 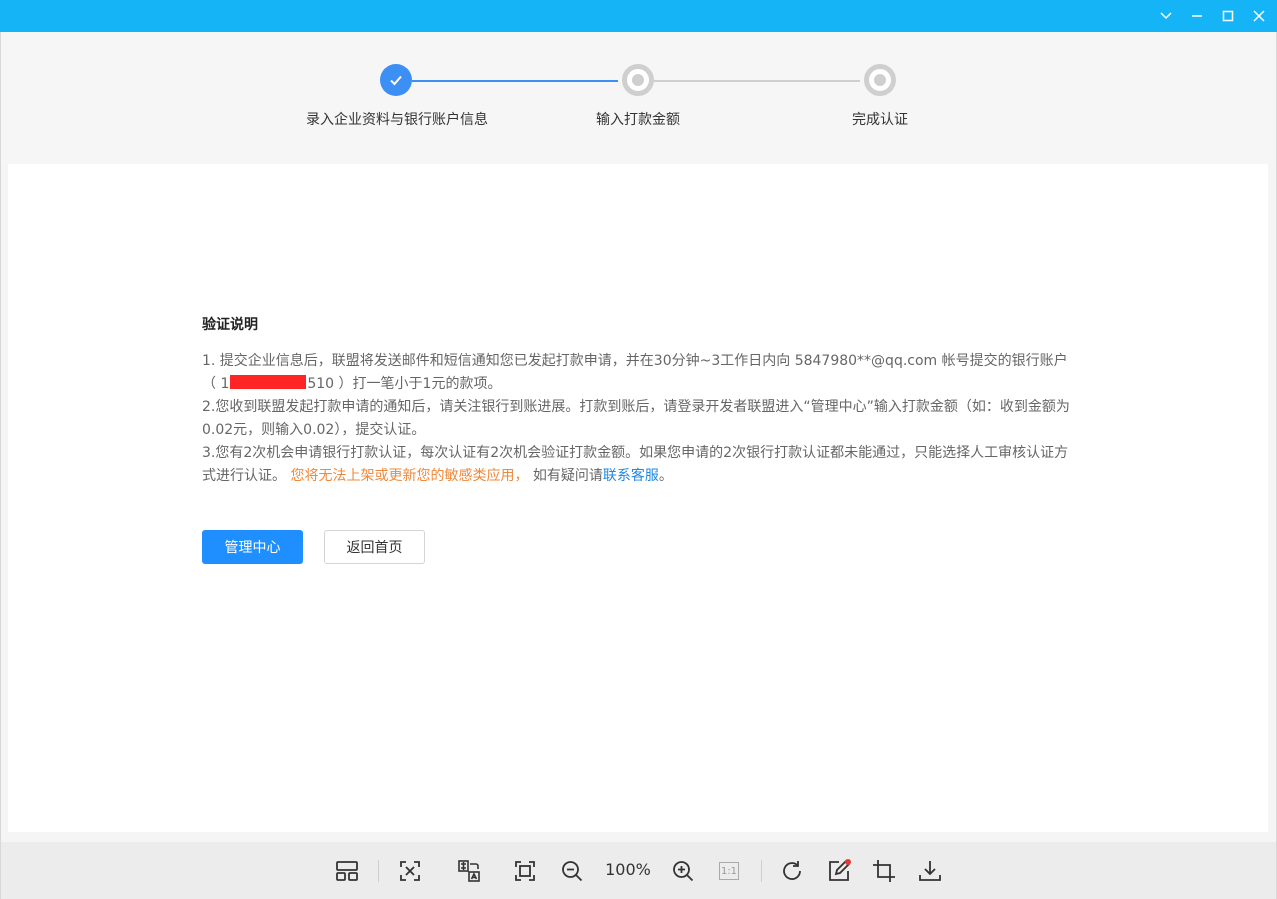 I want to click on fullscreen-icon, so click(x=525, y=871).